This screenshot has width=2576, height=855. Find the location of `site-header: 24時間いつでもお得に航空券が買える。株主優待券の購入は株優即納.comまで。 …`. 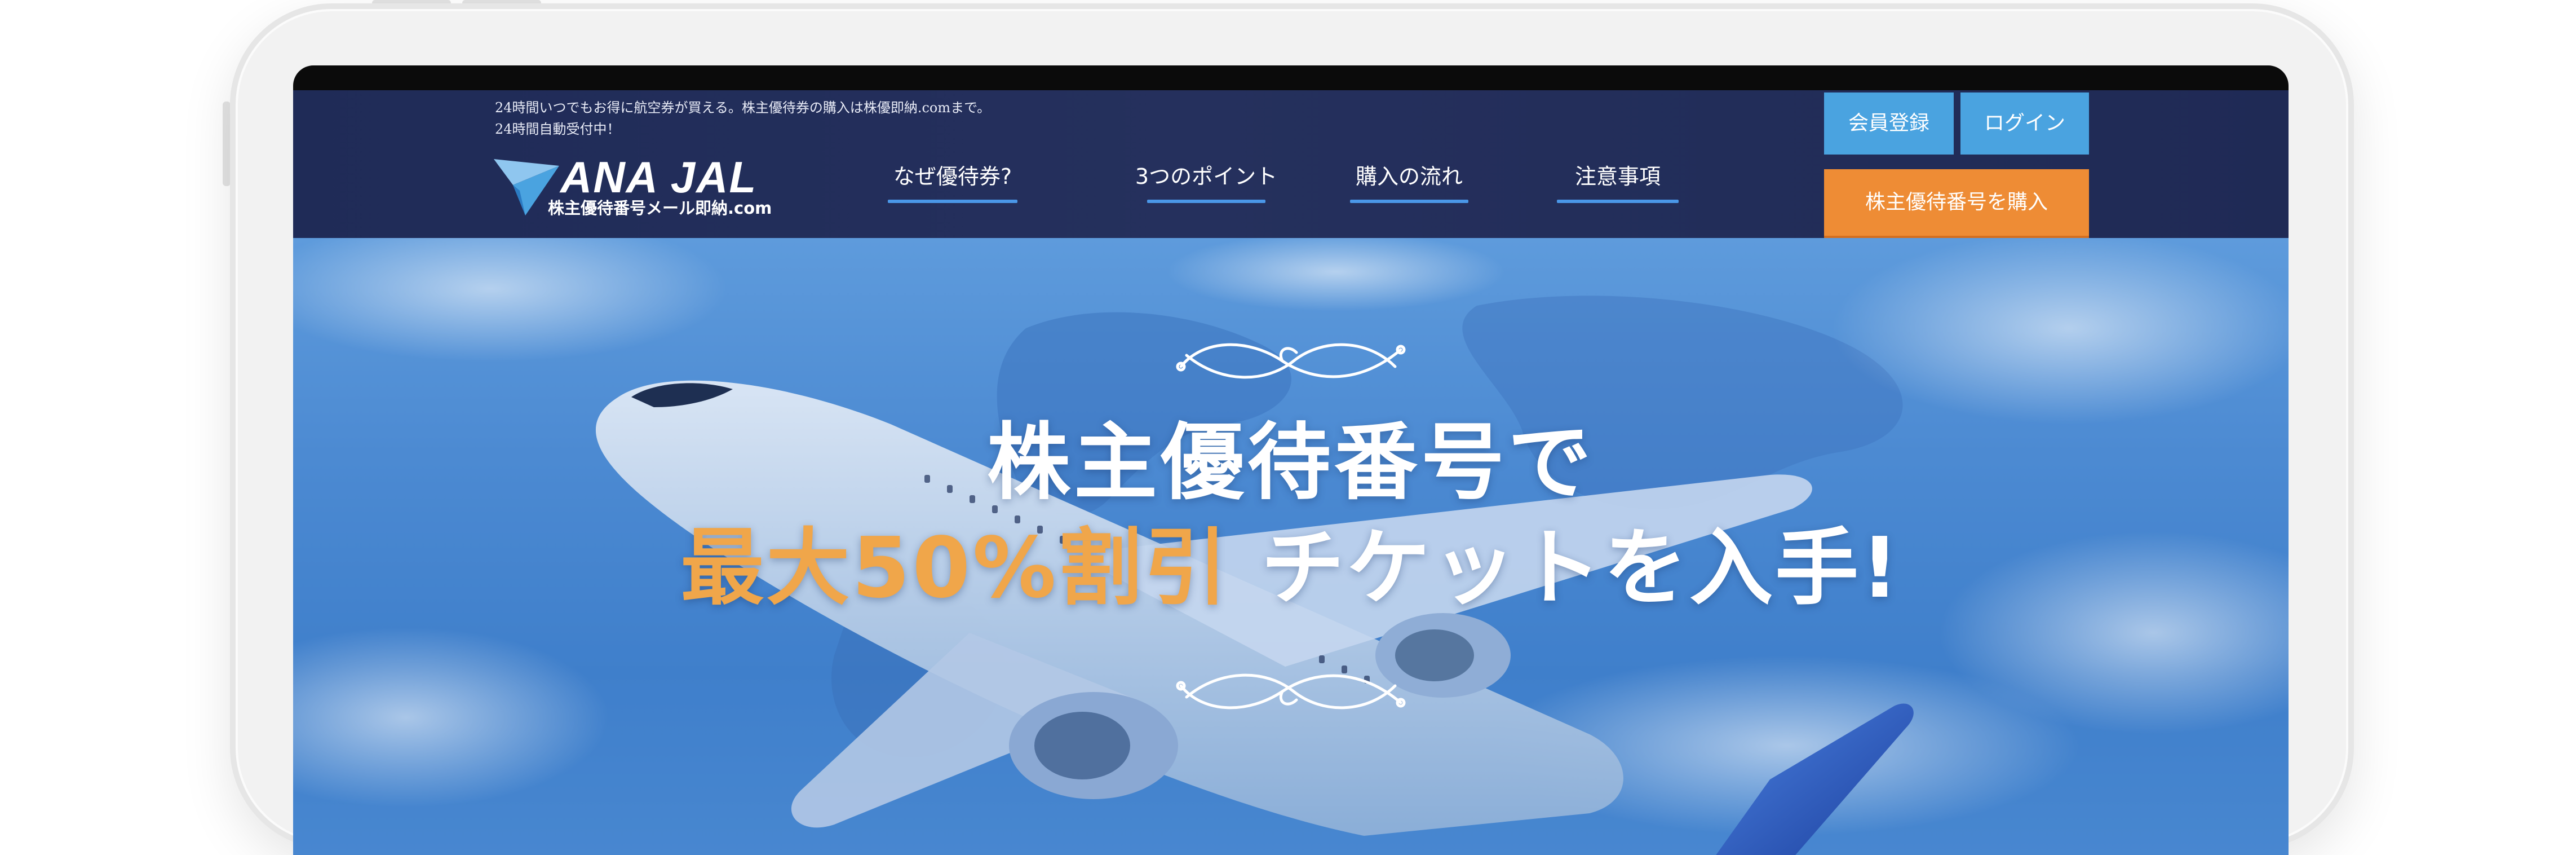

site-header: 24時間いつでもお得に航空券が買える。株主優待券の購入は株優即納.comまで。 … is located at coordinates (1291, 164).